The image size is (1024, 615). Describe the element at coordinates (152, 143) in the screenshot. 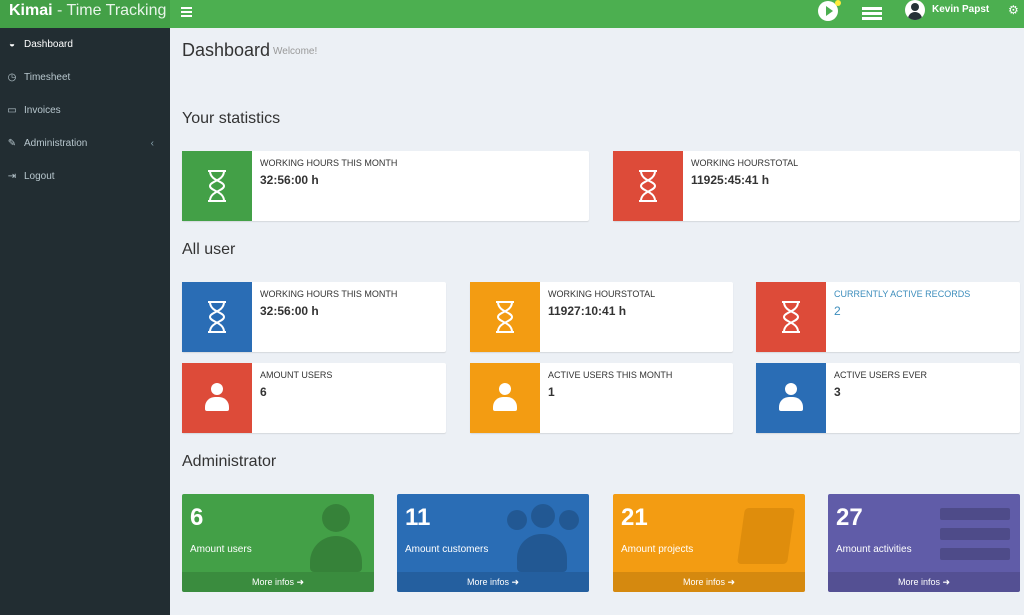

I see `chevron-left-icon: ‹` at that location.